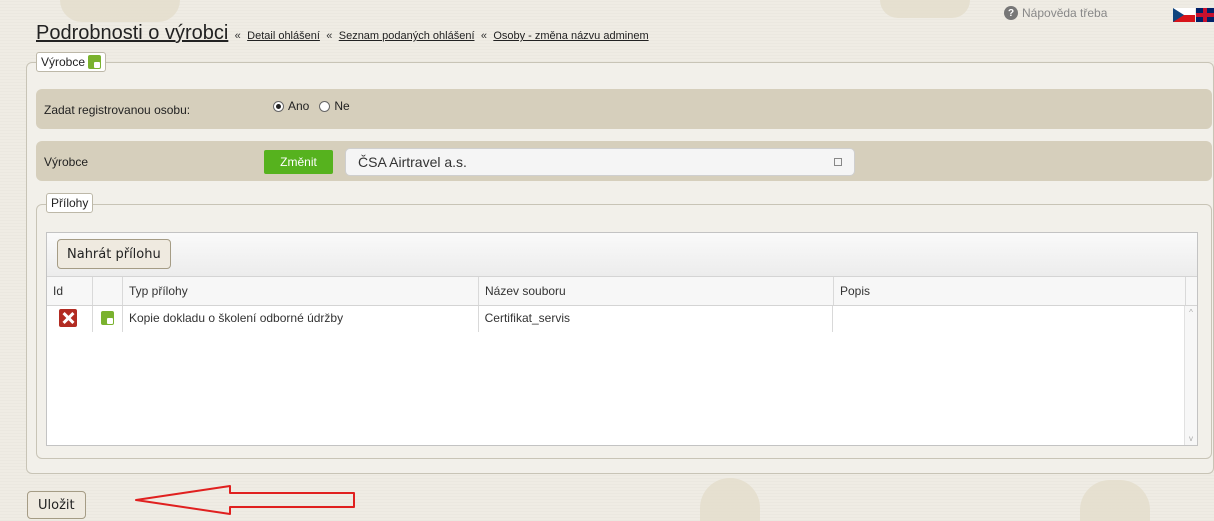 Image resolution: width=1214 pixels, height=521 pixels. What do you see at coordinates (325, 106) in the screenshot?
I see `radio-no` at bounding box center [325, 106].